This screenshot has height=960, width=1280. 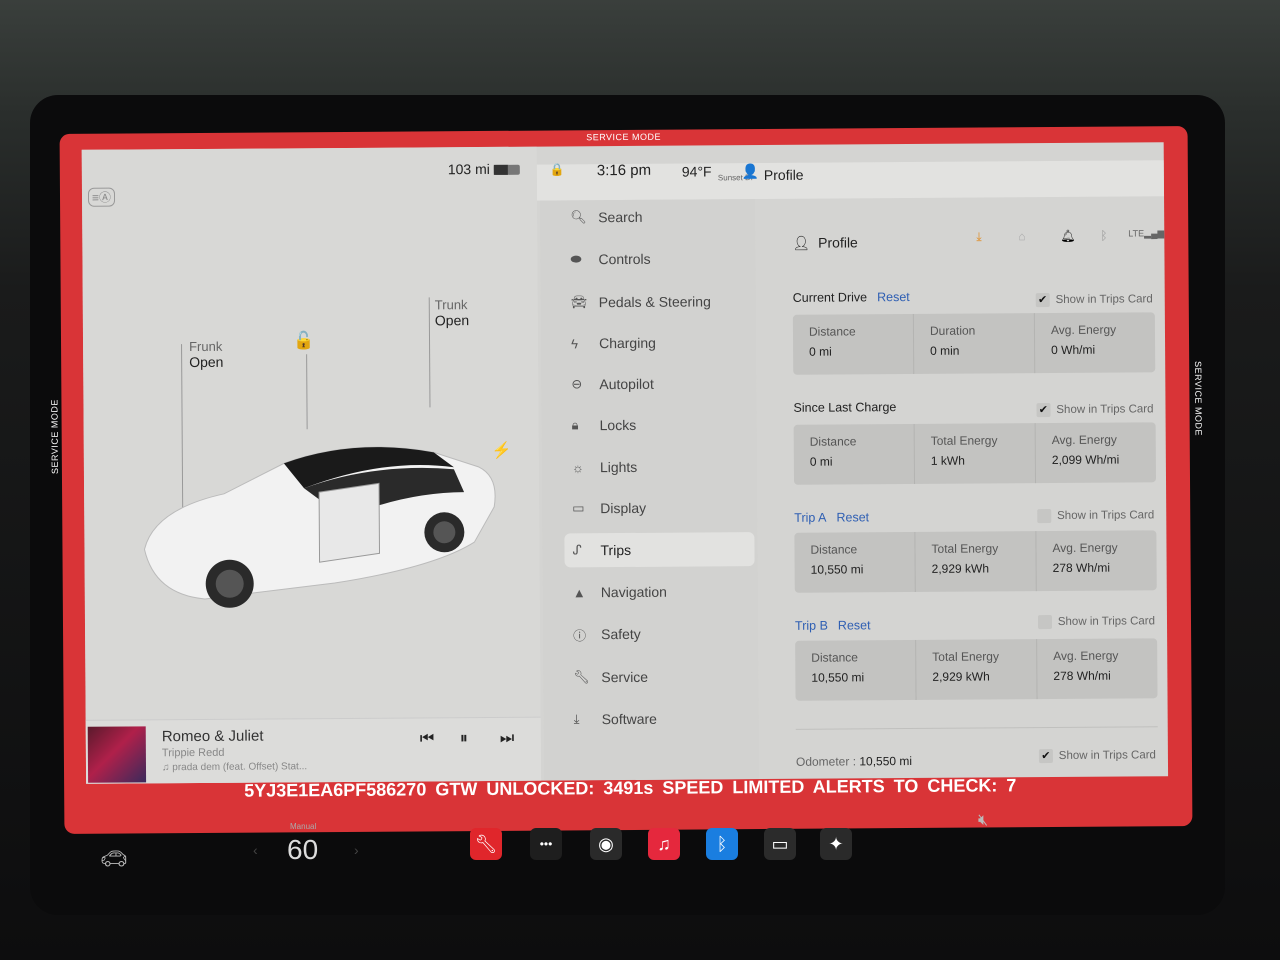 What do you see at coordinates (659, 507) in the screenshot?
I see `nav-item-display: ▭ Display` at bounding box center [659, 507].